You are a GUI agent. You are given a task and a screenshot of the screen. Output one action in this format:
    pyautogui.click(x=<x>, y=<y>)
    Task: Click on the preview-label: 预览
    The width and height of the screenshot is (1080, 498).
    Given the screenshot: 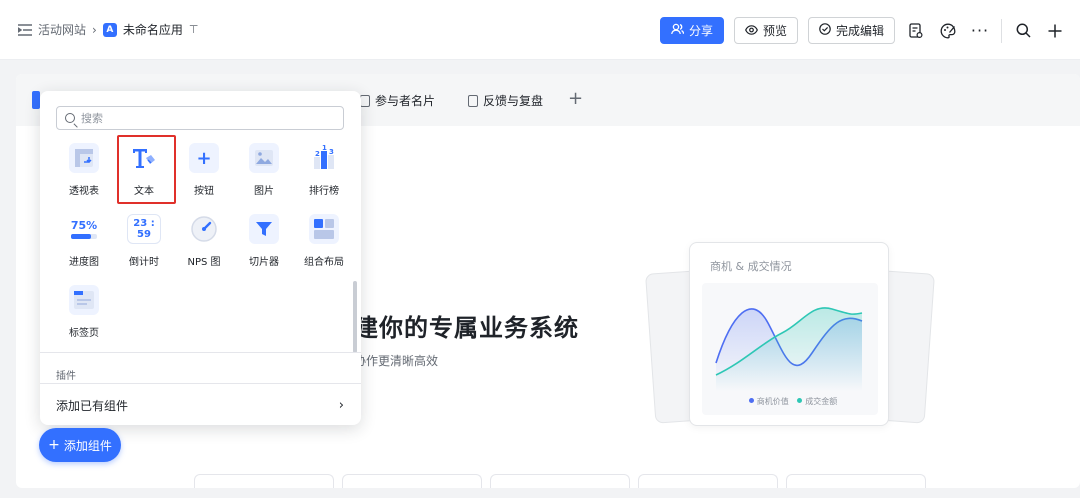 What is the action you would take?
    pyautogui.click(x=774, y=31)
    